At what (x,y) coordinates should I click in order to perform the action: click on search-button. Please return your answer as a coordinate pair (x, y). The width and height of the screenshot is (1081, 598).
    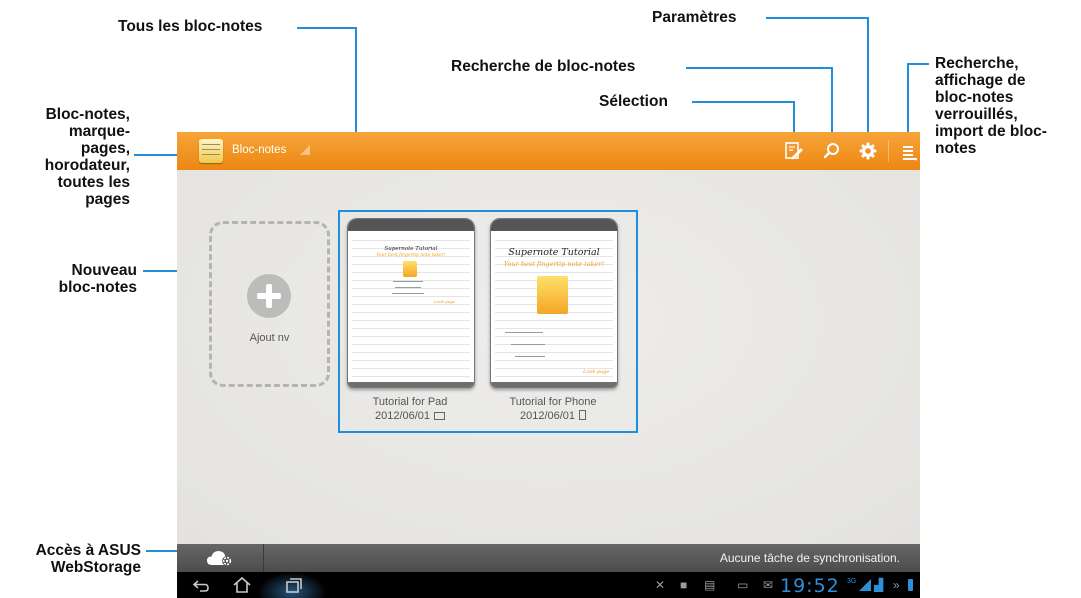
    Looking at the image, I should click on (832, 151).